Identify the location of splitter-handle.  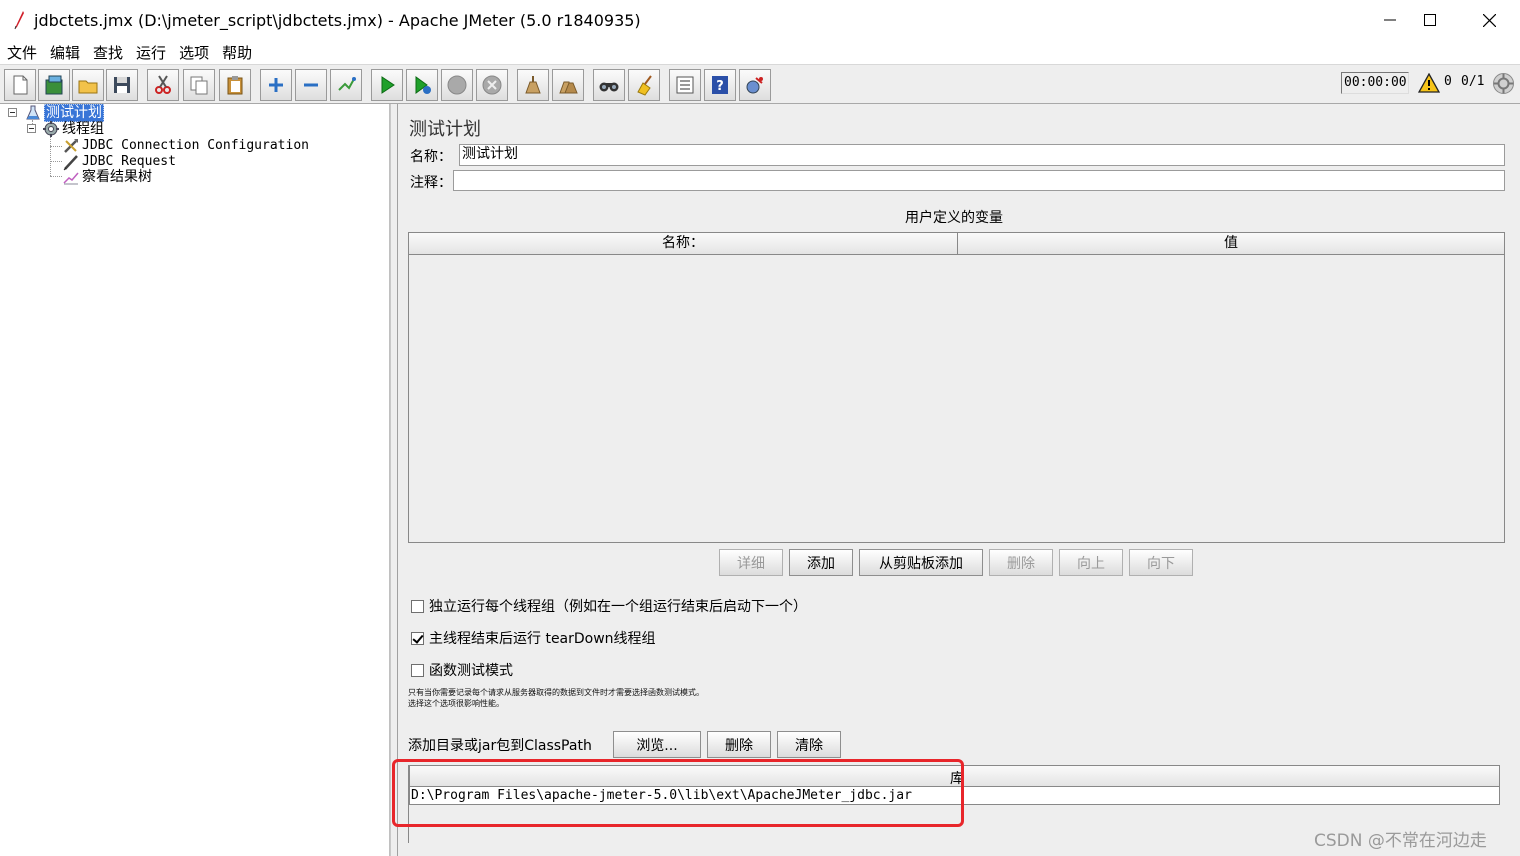
(394, 480).